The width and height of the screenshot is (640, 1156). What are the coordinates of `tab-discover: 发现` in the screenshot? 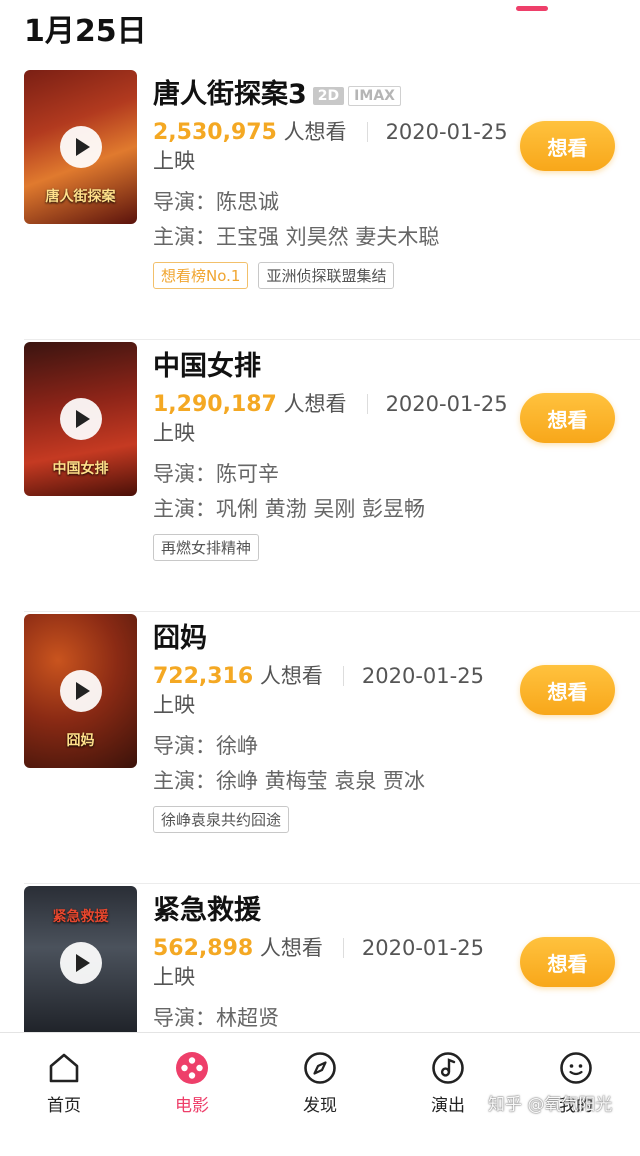 It's located at (320, 1083).